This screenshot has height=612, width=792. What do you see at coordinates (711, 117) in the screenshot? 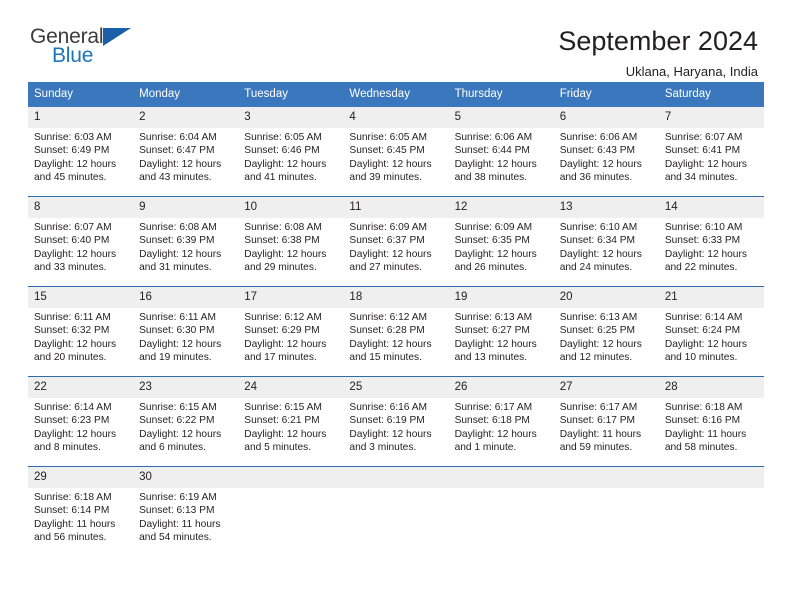
I see `day-number: 7` at bounding box center [711, 117].